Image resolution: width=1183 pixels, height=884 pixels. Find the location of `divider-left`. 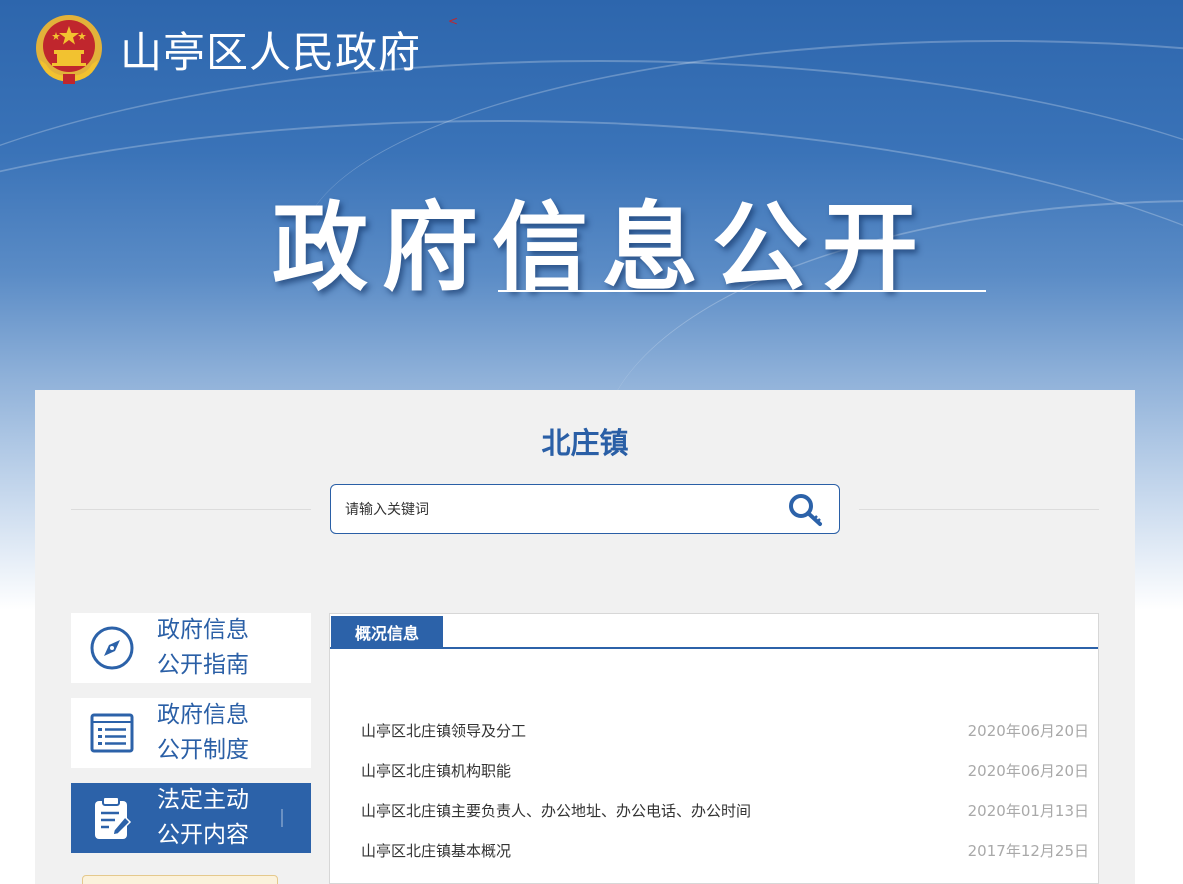

divider-left is located at coordinates (191, 509).